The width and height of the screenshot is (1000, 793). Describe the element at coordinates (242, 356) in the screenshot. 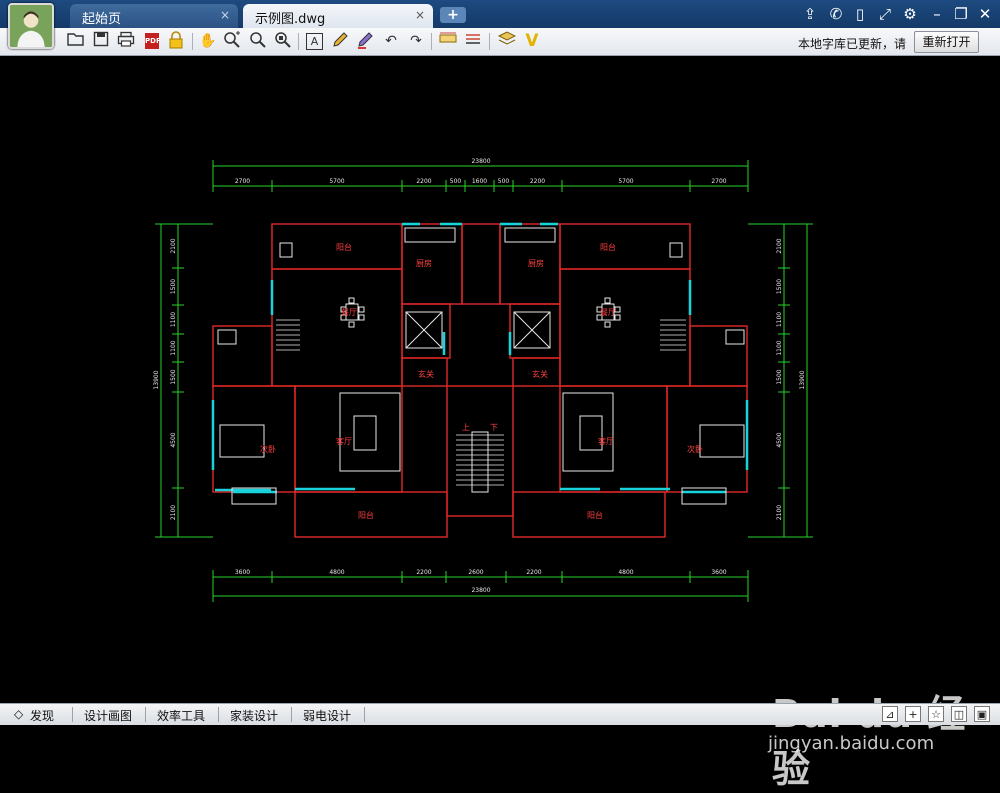

I see `left-bath` at that location.